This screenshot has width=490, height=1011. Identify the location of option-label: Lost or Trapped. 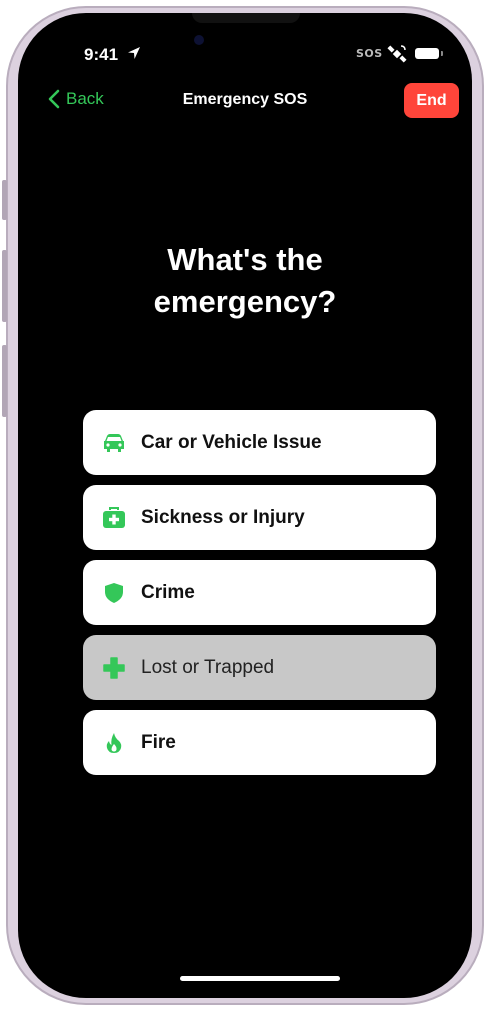
(208, 667).